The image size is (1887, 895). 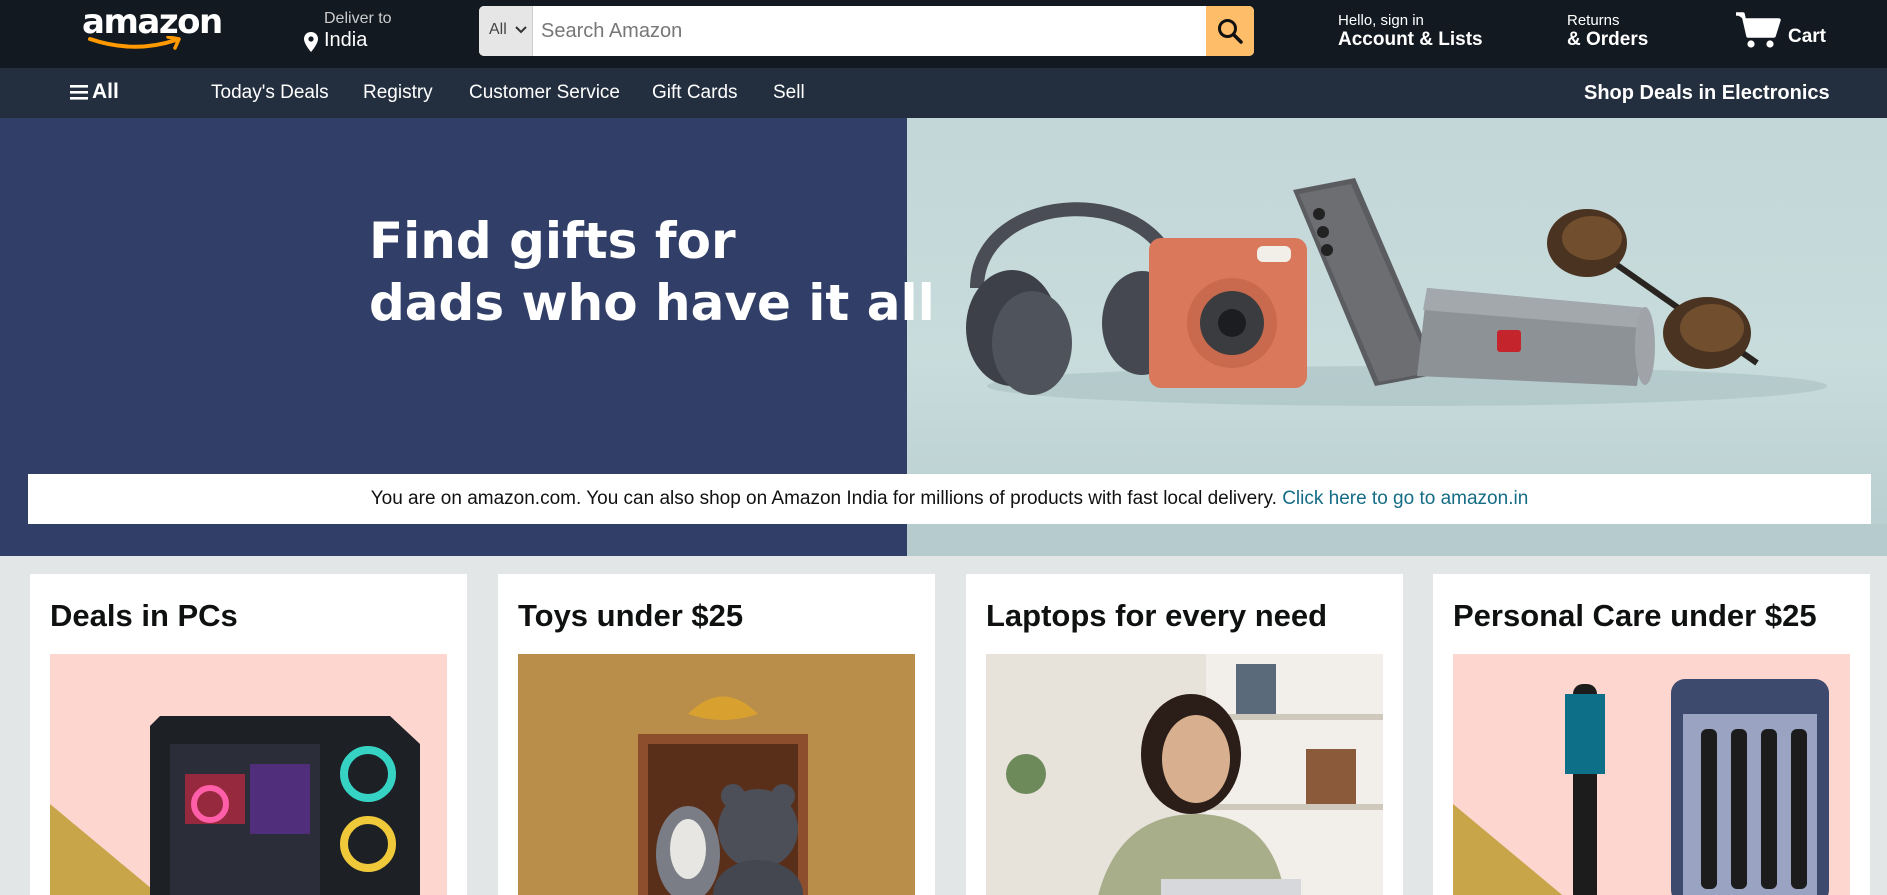 I want to click on search-category-label: All, so click(x=498, y=29).